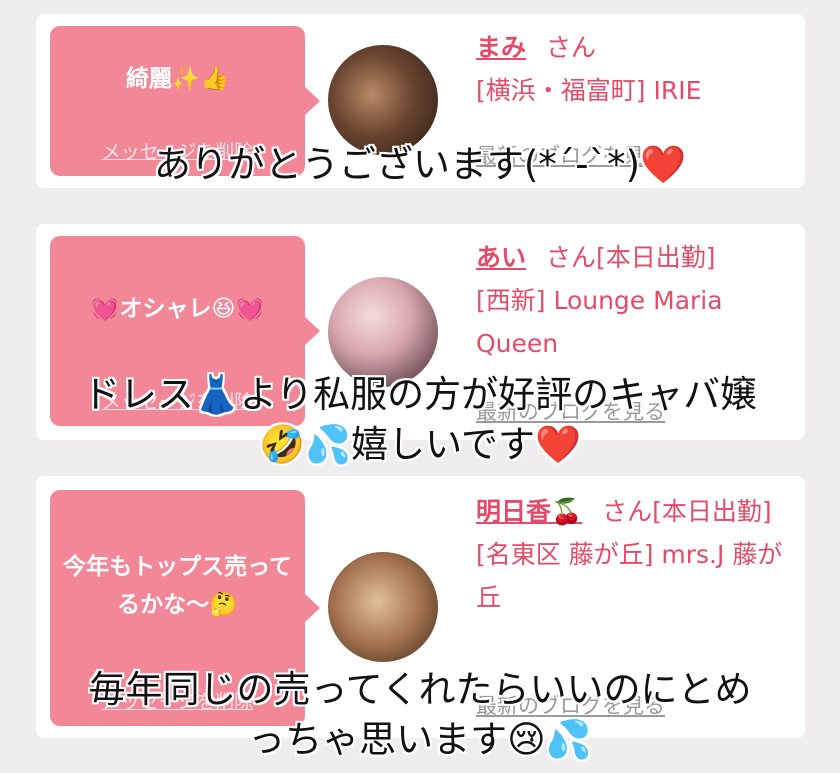 This screenshot has height=773, width=840. What do you see at coordinates (177, 78) in the screenshot?
I see `message-text: 綺麗✨👍` at bounding box center [177, 78].